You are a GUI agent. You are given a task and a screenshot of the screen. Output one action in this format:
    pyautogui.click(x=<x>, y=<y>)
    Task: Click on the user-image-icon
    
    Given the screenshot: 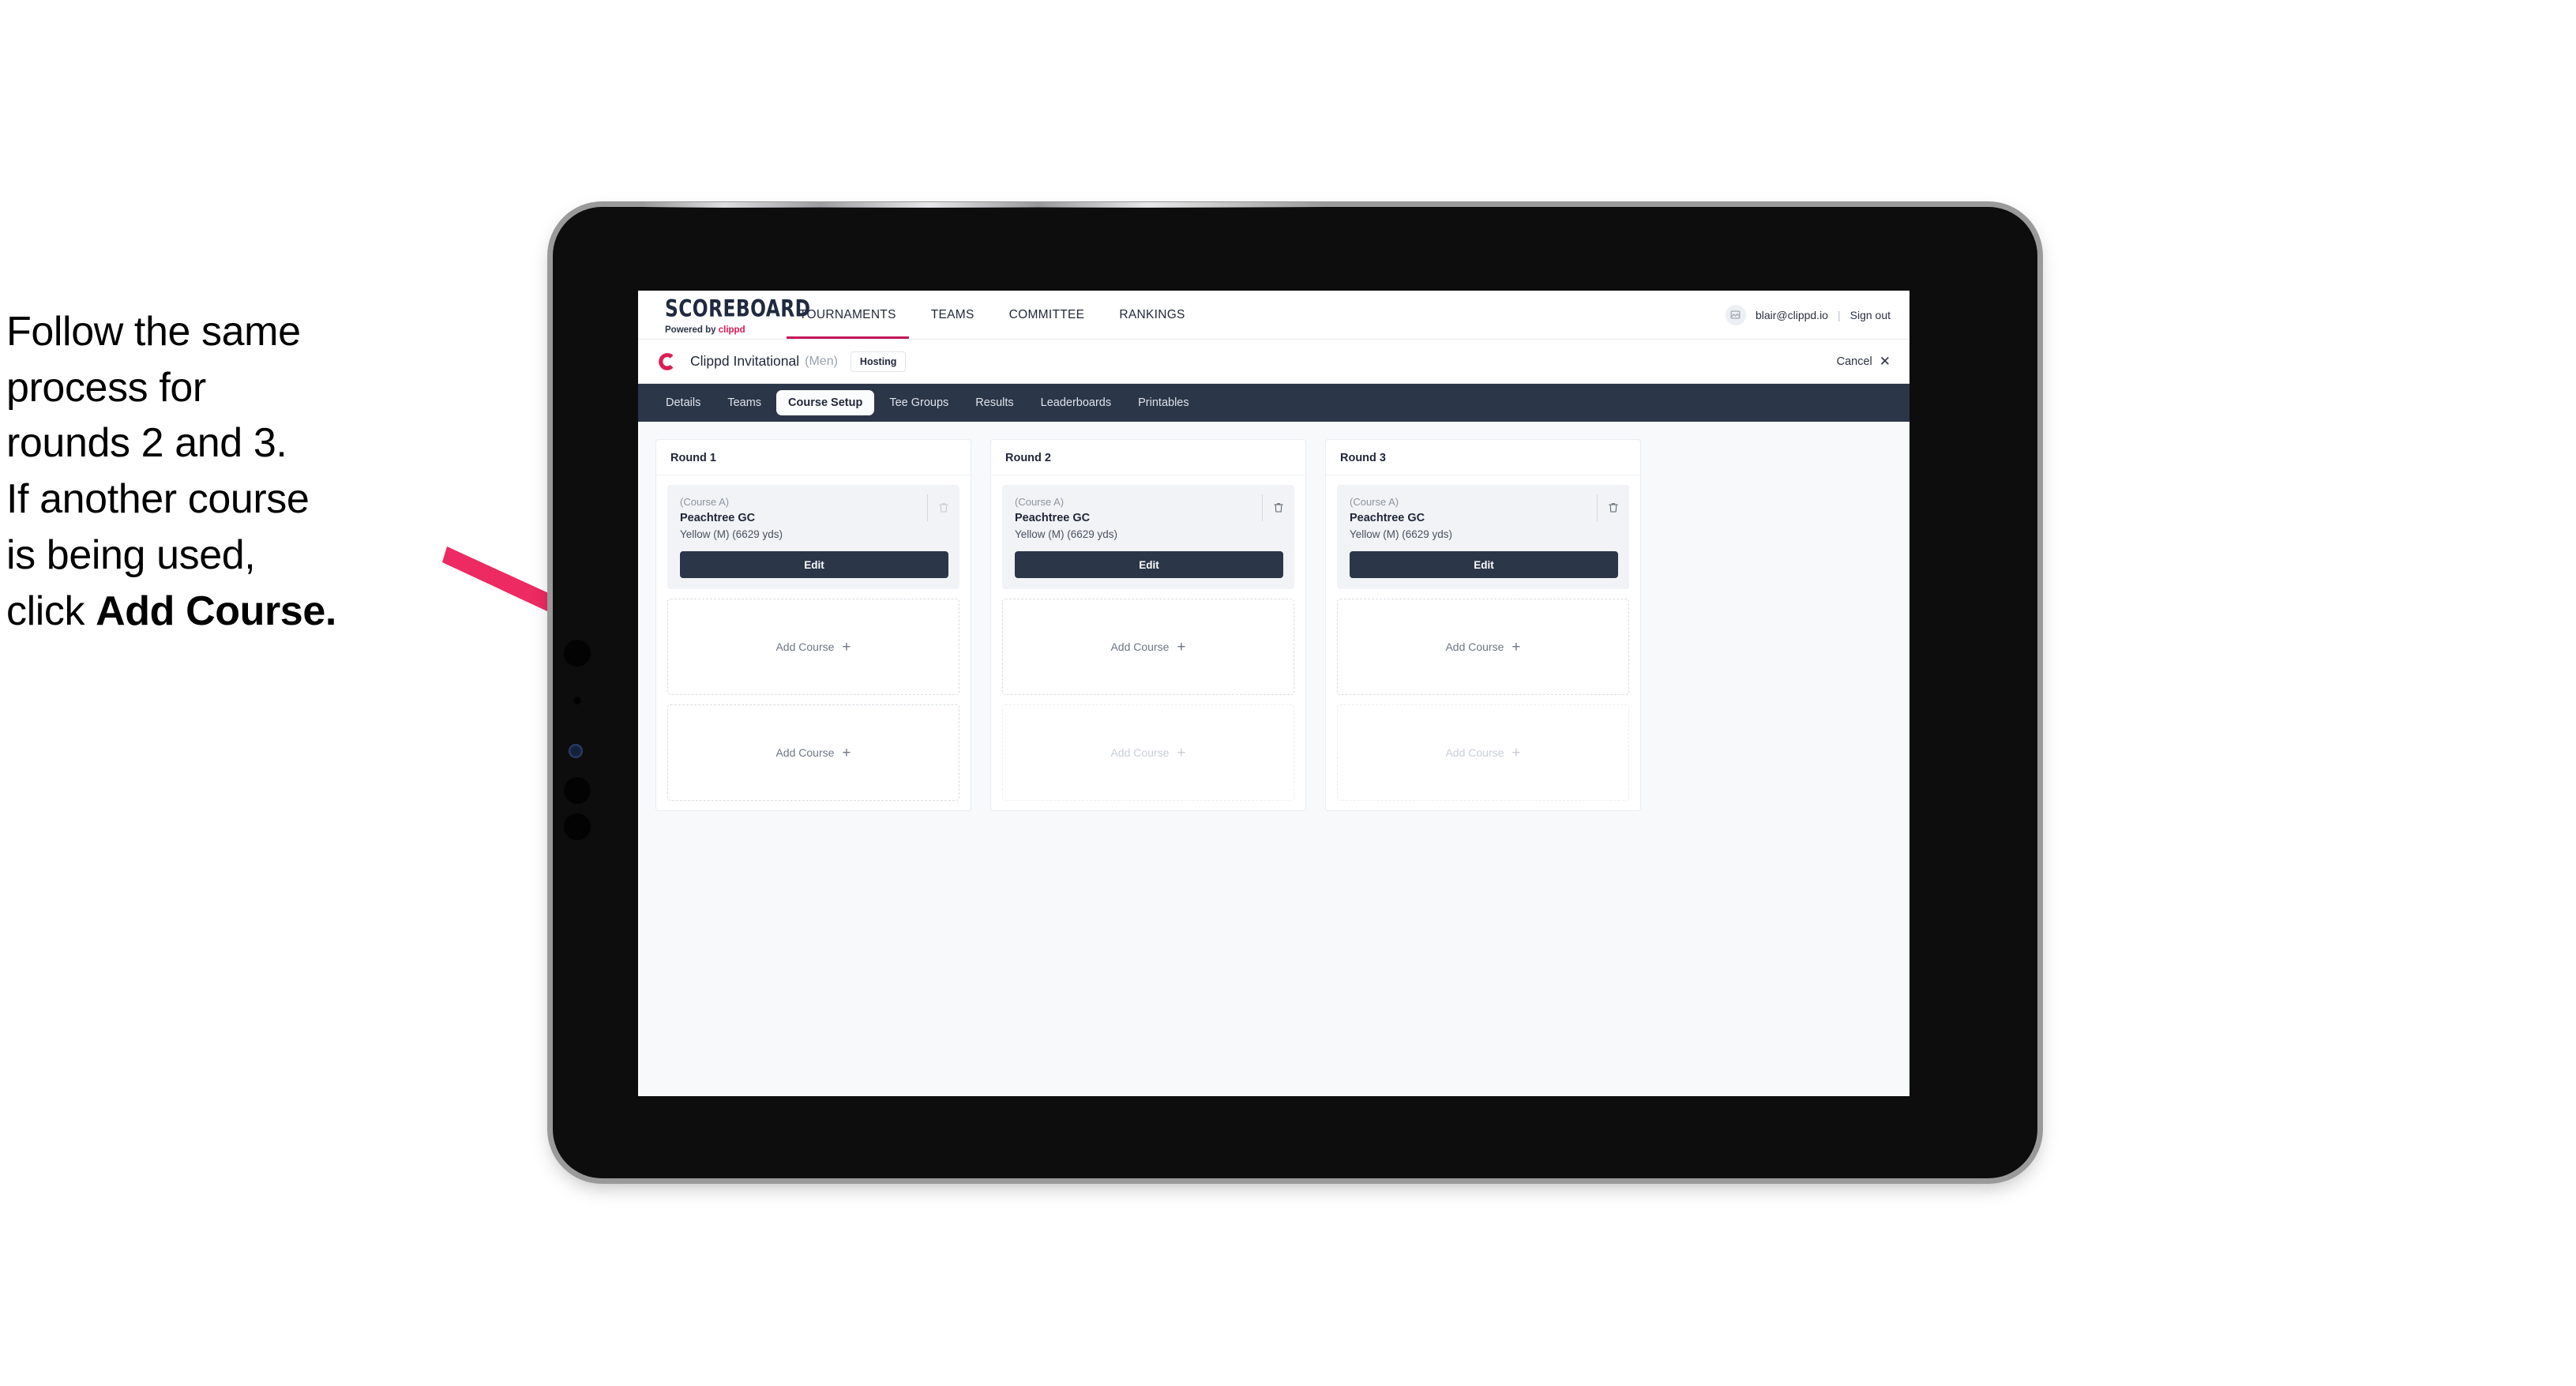 What is the action you would take?
    pyautogui.click(x=1735, y=314)
    